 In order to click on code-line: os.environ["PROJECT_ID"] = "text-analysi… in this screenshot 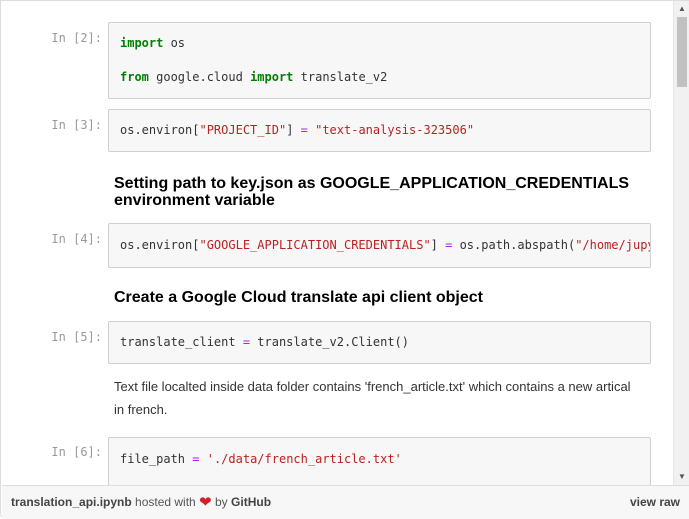, I will do `click(379, 130)`.